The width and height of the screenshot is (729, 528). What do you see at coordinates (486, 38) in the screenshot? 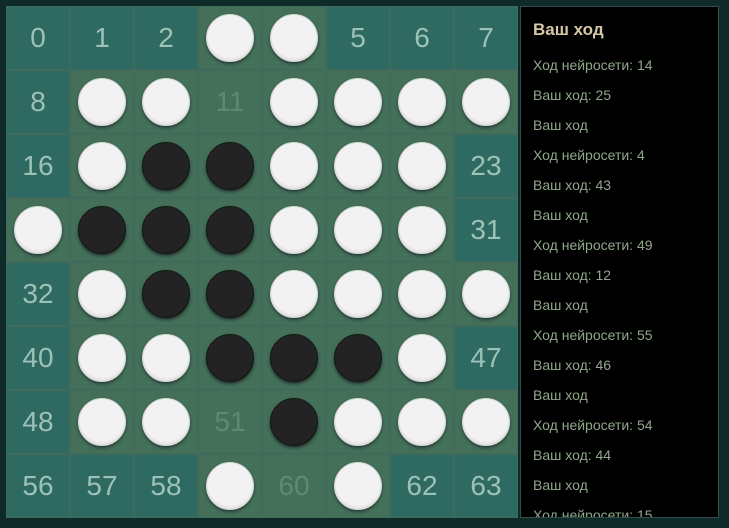
I see `board-cell-7: 7` at bounding box center [486, 38].